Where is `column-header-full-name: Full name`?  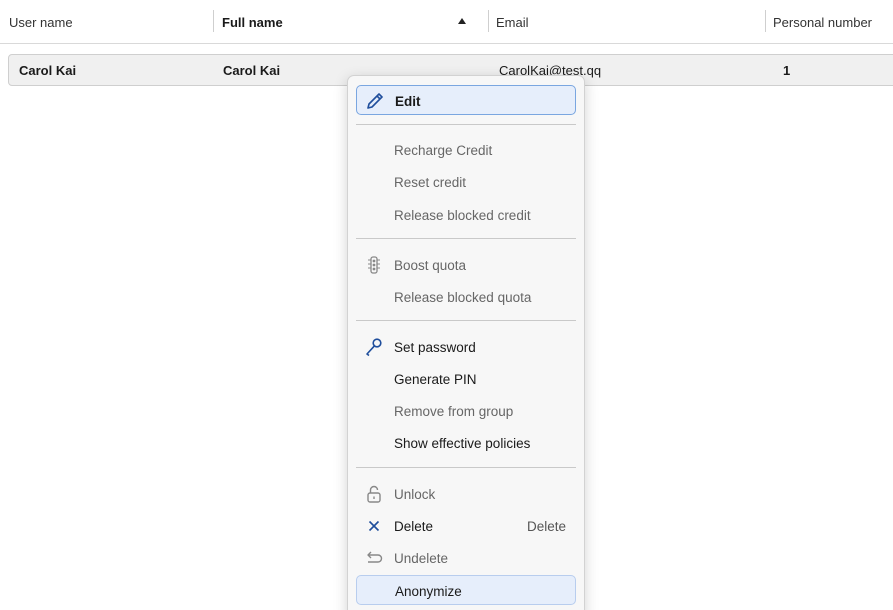
column-header-full-name: Full name is located at coordinates (337, 22).